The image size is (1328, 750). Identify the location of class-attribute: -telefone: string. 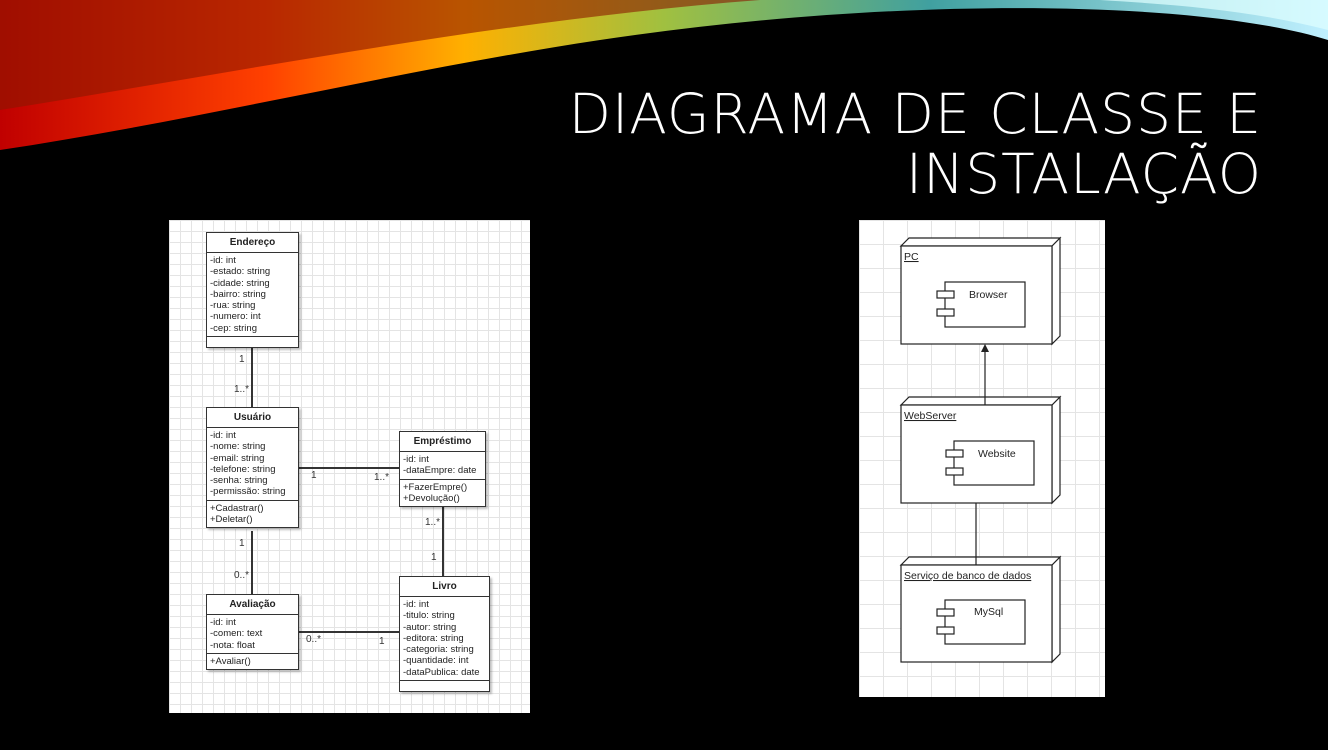
(243, 469).